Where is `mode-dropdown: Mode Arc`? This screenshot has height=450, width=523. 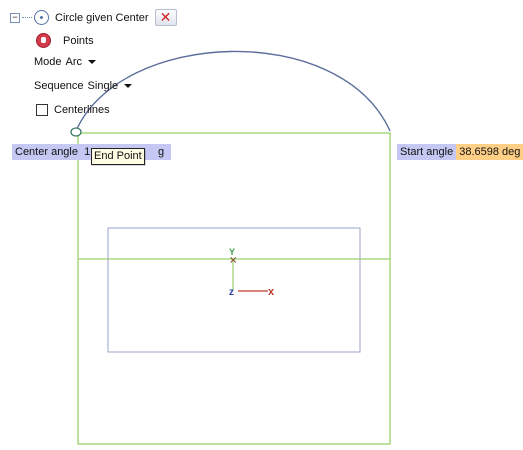
mode-dropdown: Mode Arc is located at coordinates (65, 62).